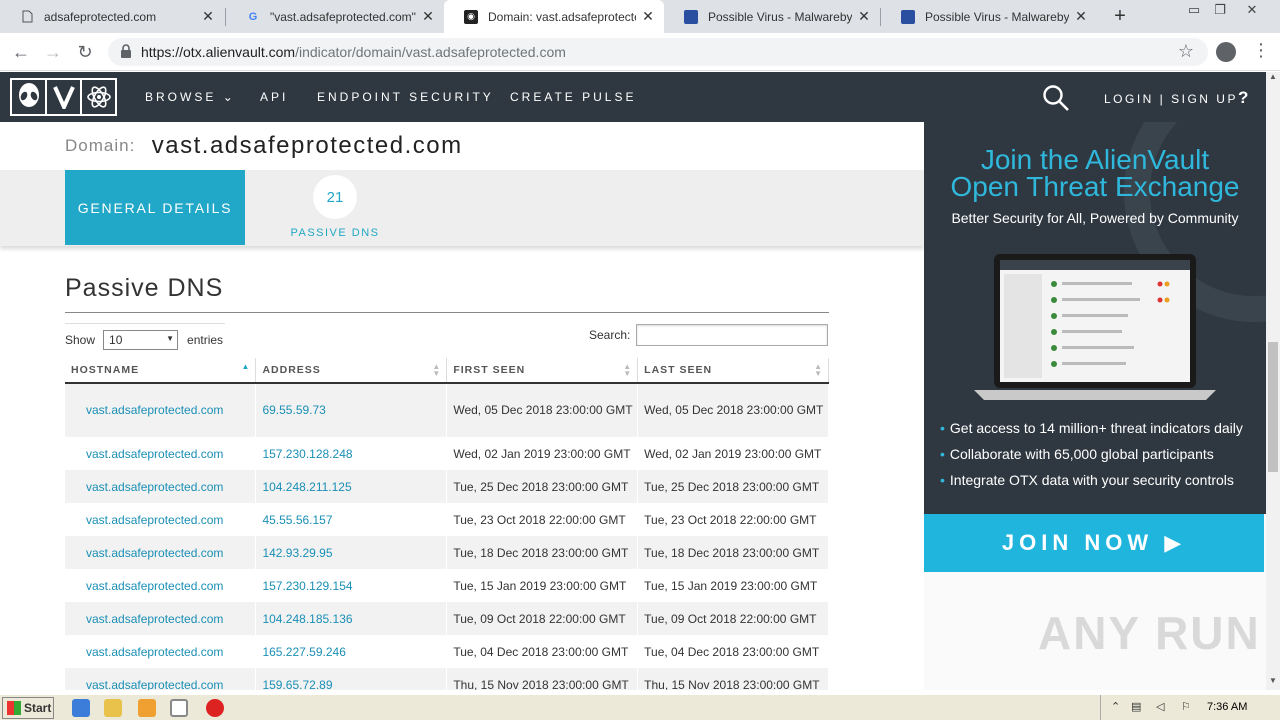  Describe the element at coordinates (274, 97) in the screenshot. I see `nav-api: API` at that location.